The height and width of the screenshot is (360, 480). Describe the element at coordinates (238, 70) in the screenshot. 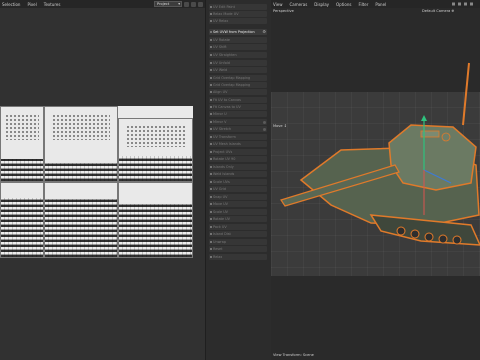

I see `tool-item: UV Weld` at that location.